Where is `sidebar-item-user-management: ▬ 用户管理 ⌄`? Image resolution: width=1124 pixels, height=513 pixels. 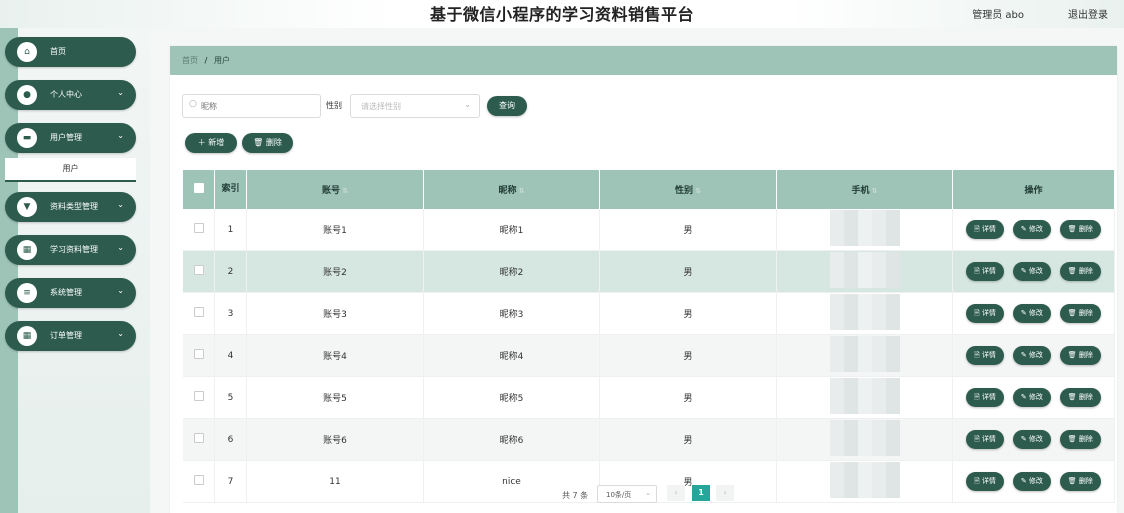
sidebar-item-user-management: ▬ 用户管理 ⌄ is located at coordinates (70, 138).